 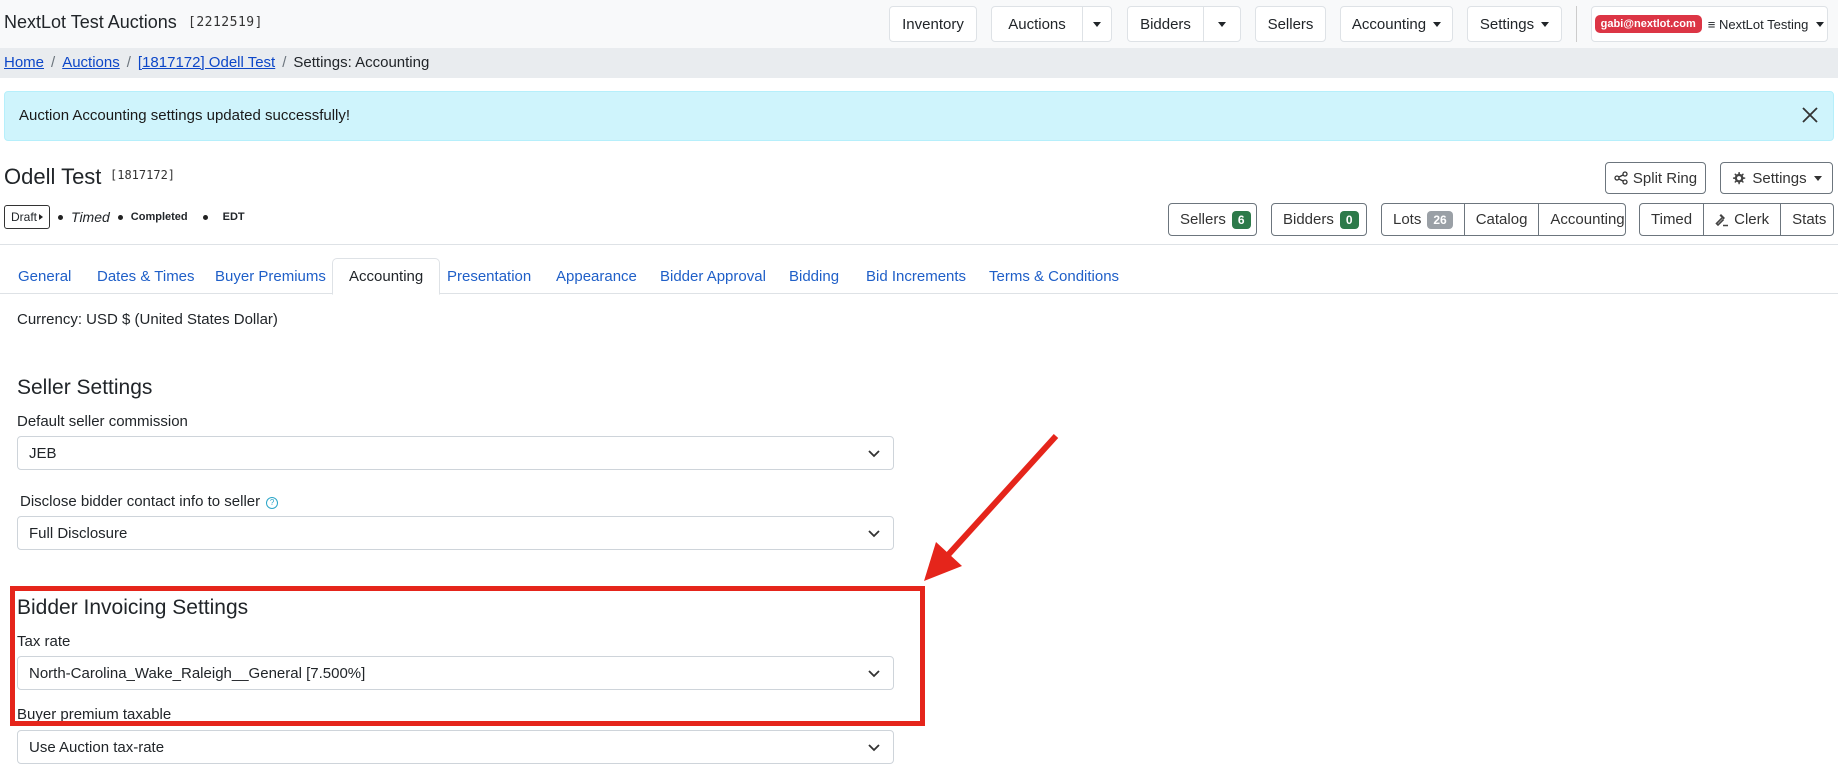 I want to click on tab-bid-increments: Bid Increments, so click(x=916, y=276).